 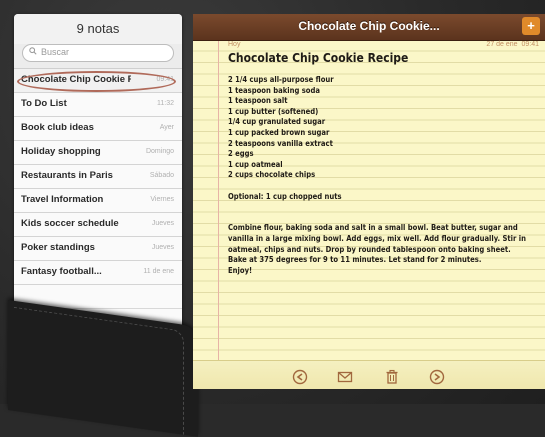 What do you see at coordinates (162, 199) in the screenshot?
I see `note-item-date: Viernes` at bounding box center [162, 199].